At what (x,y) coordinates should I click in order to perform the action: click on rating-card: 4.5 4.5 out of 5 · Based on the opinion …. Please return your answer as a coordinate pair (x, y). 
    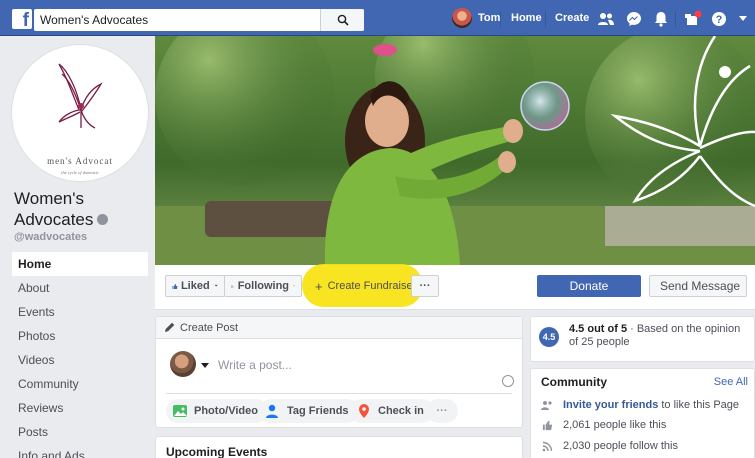
    Looking at the image, I should click on (642, 339).